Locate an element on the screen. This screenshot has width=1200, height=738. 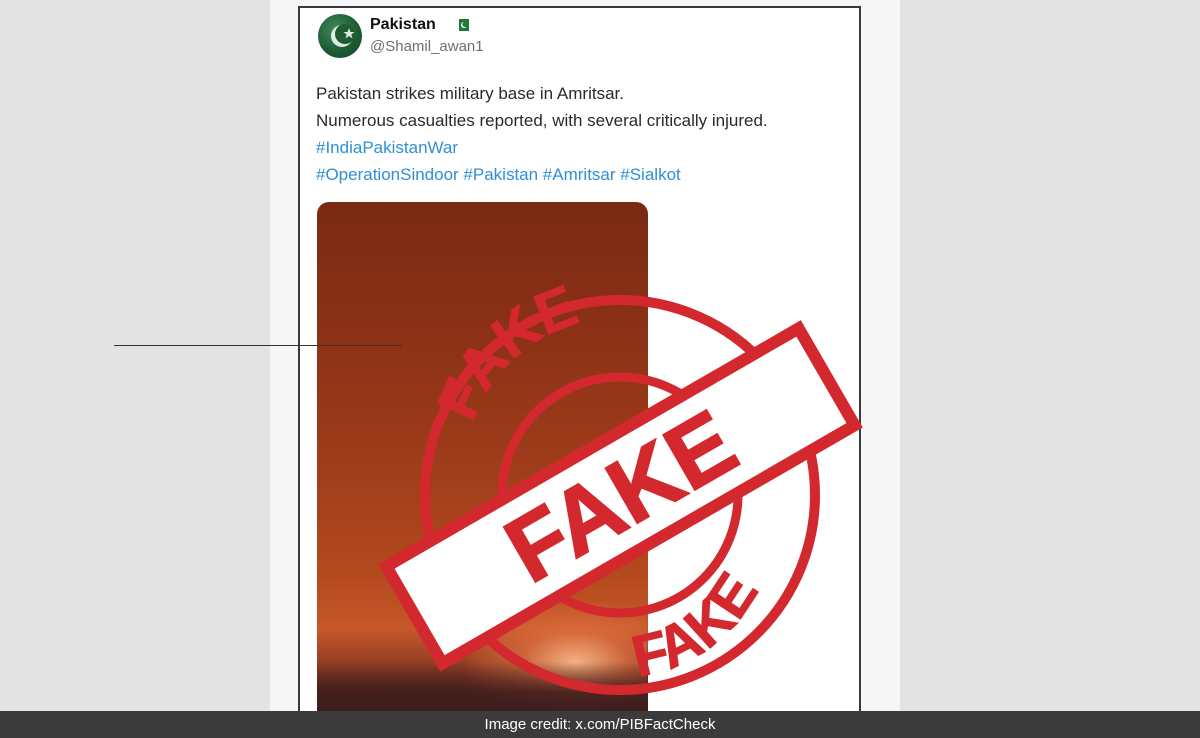
user-handle: @Shamil_awan1 is located at coordinates (427, 46).